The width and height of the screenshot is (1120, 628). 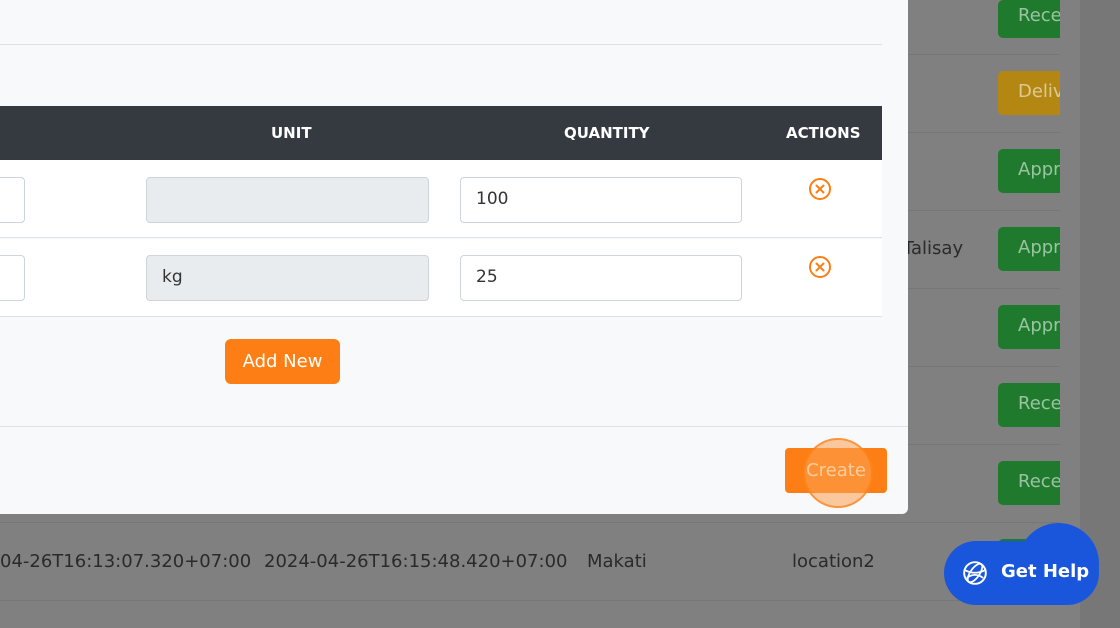 What do you see at coordinates (416, 561) in the screenshot?
I see `updated-at-cell: 2024-04-26T16:15:48.420+07:00` at bounding box center [416, 561].